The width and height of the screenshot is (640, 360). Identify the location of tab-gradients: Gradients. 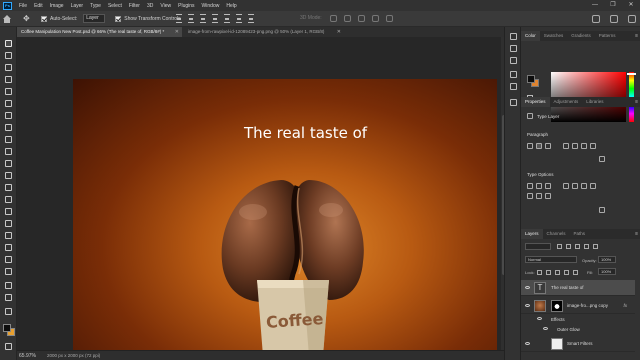
(581, 36).